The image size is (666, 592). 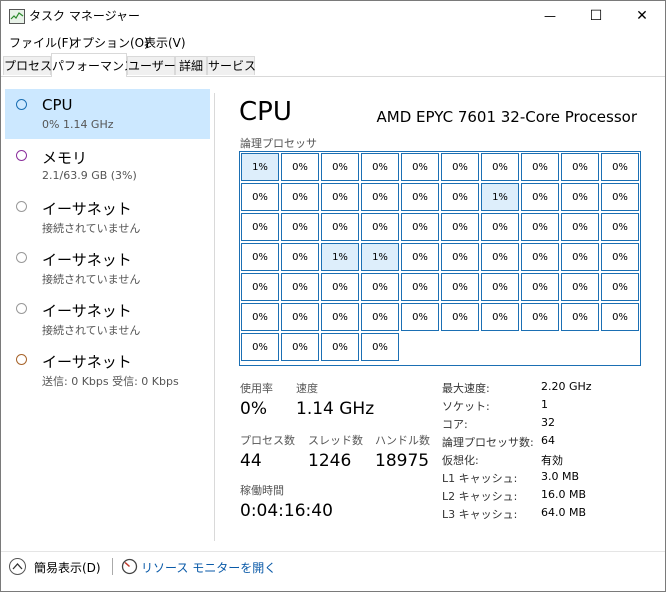 I want to click on sidebar-item-ethernet-3: イーサネット 接続されていません, so click(x=107, y=318).